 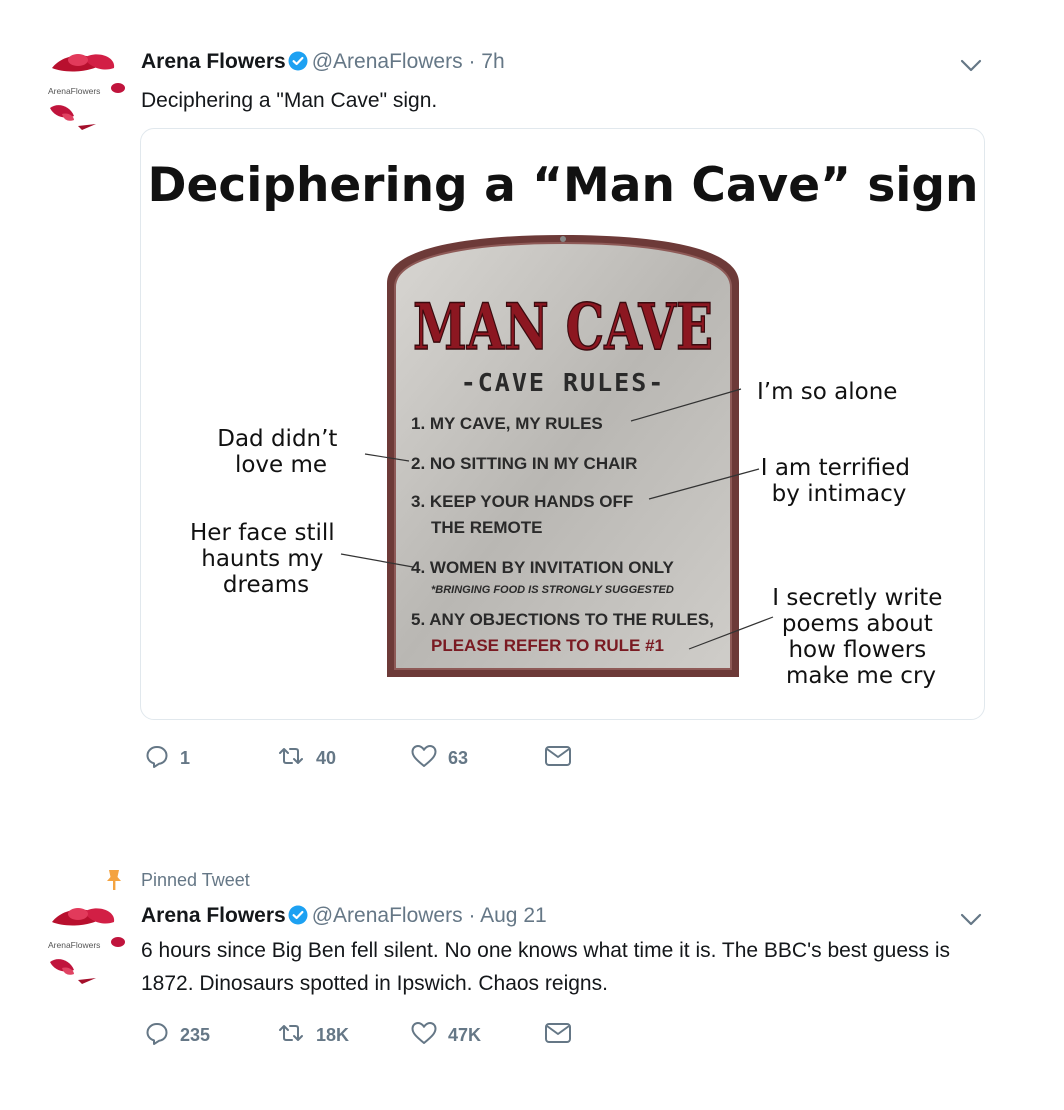 What do you see at coordinates (563, 327) in the screenshot?
I see `sign-heading: MAN CAVE` at bounding box center [563, 327].